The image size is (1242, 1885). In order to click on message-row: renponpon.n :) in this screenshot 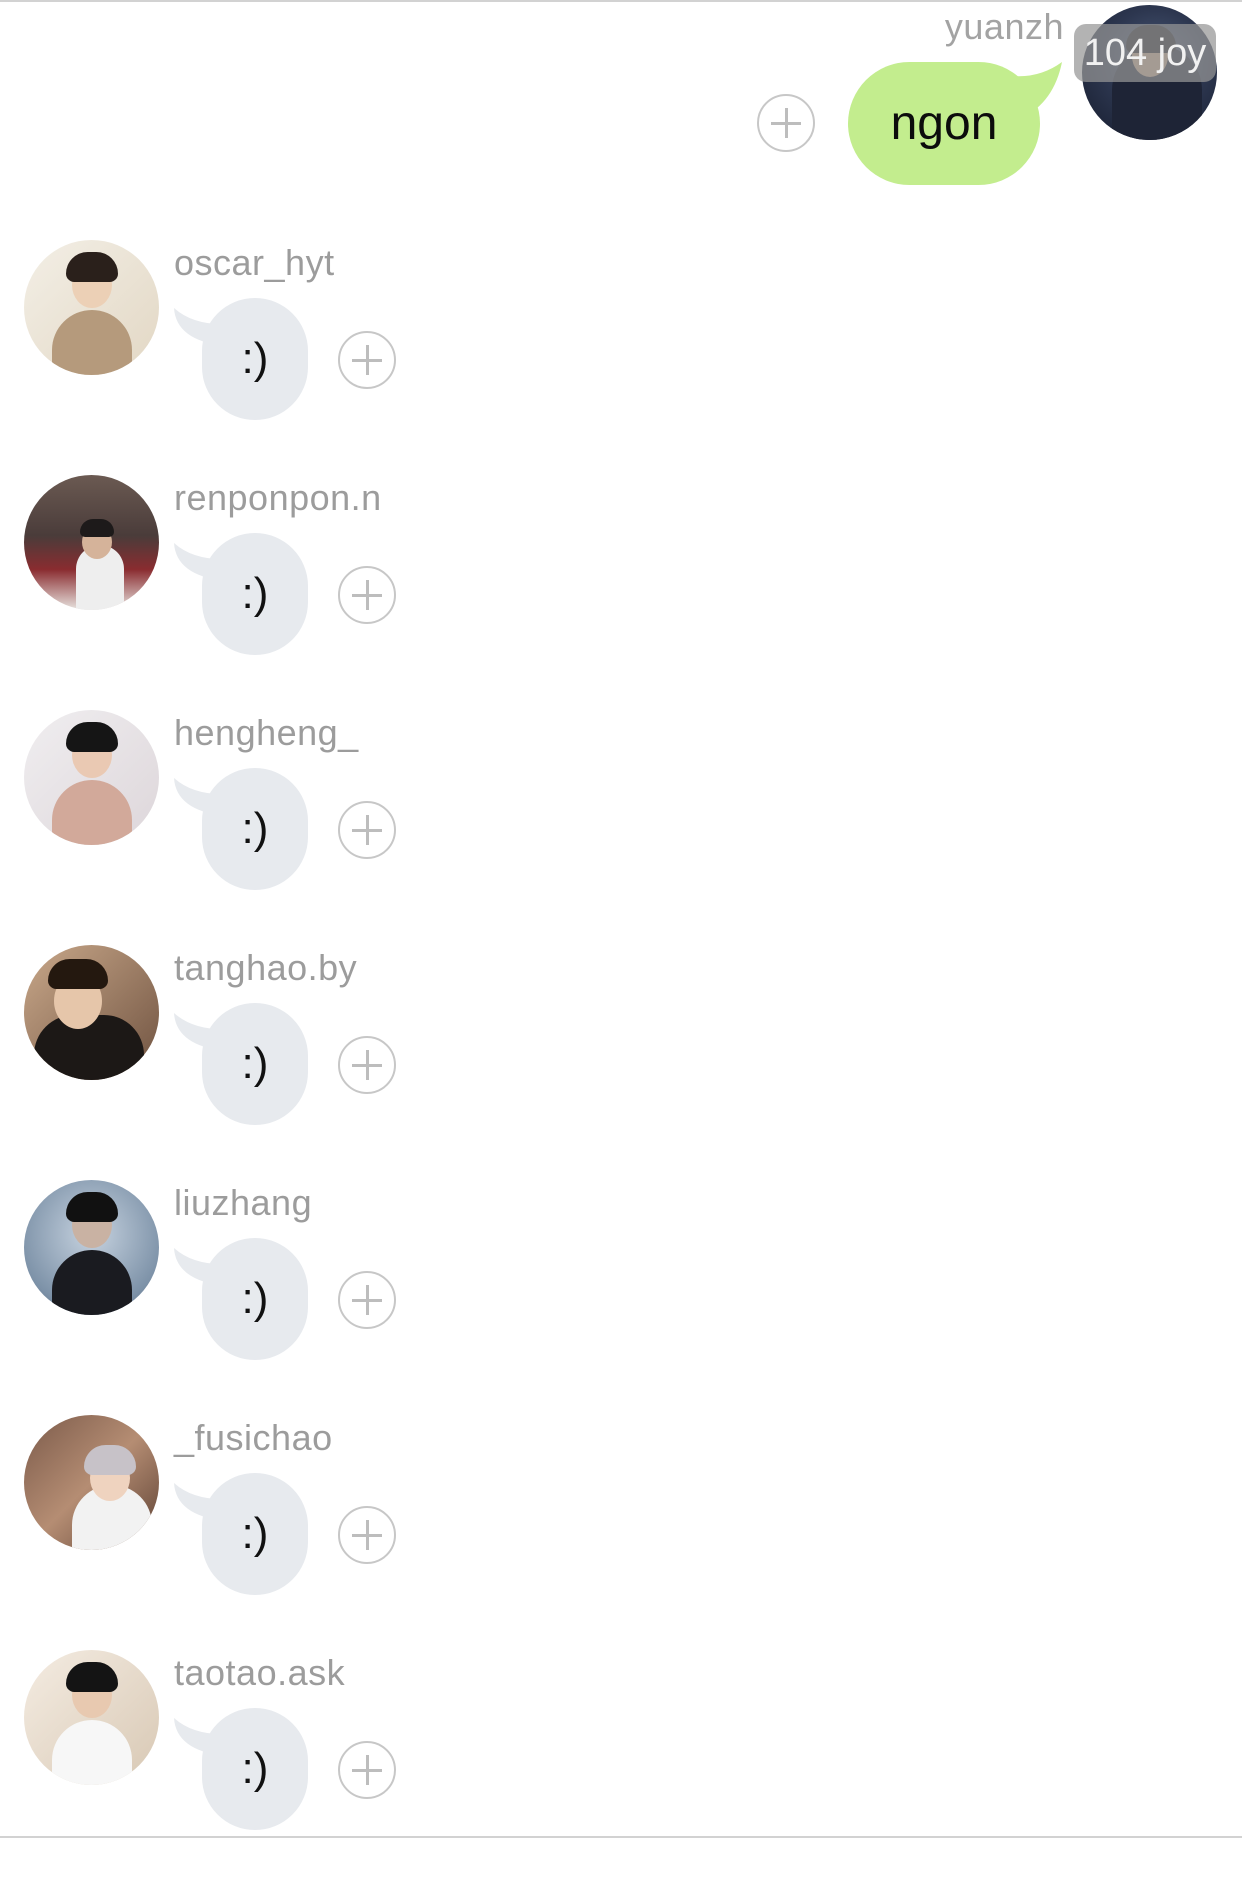, I will do `click(621, 592)`.